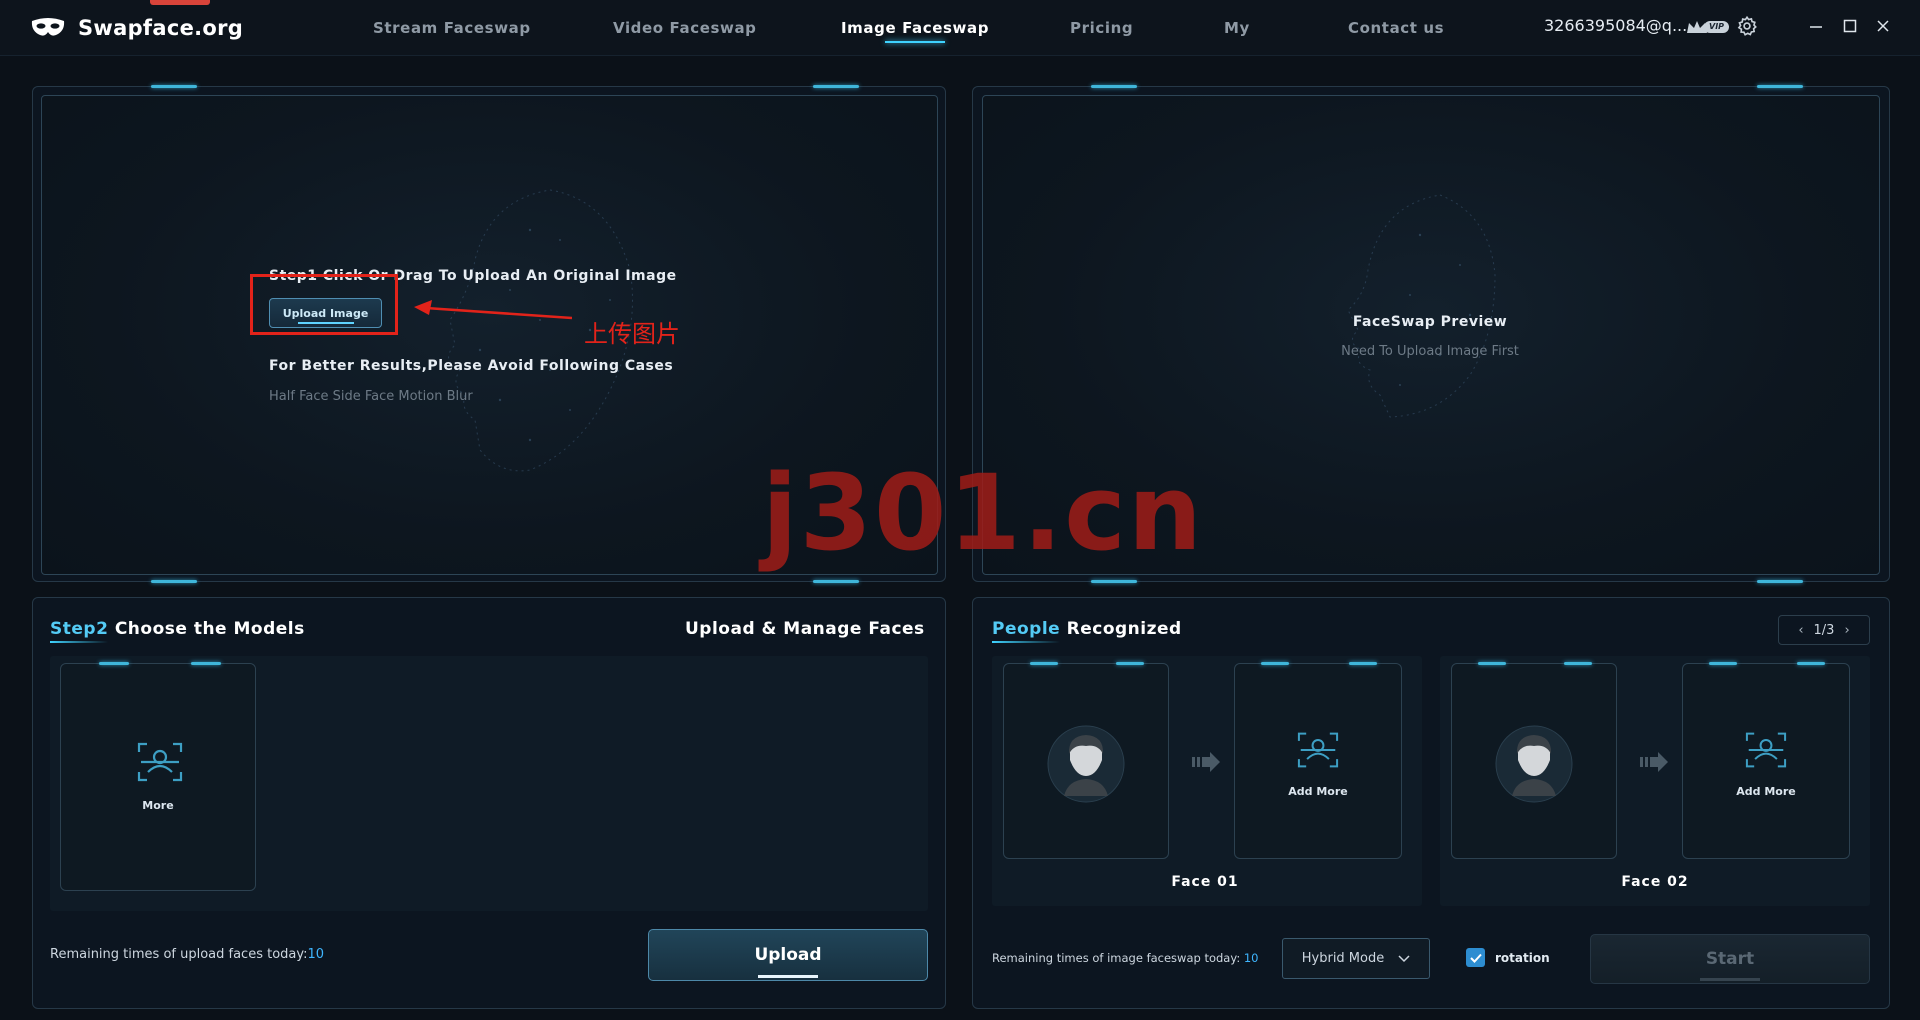 This screenshot has width=1920, height=1020. I want to click on particle-face-graphic, so click(1421, 306).